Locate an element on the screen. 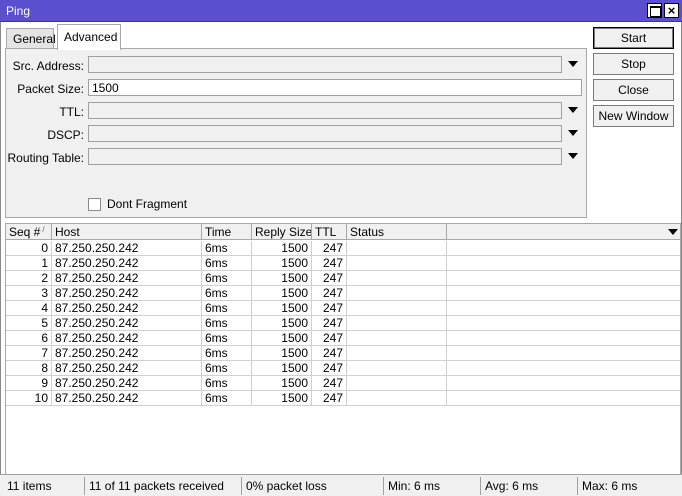 This screenshot has height=496, width=682. col-header-status: Status is located at coordinates (397, 232).